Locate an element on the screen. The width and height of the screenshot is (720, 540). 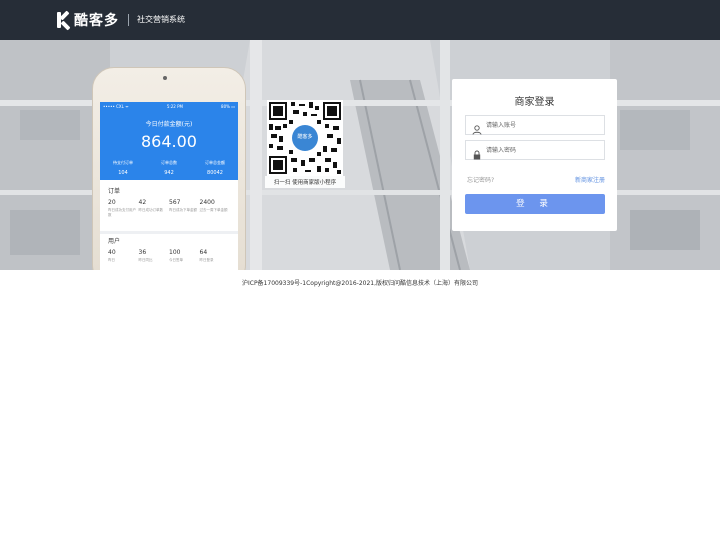
stat-label: 订单总金额 is located at coordinates (215, 162).